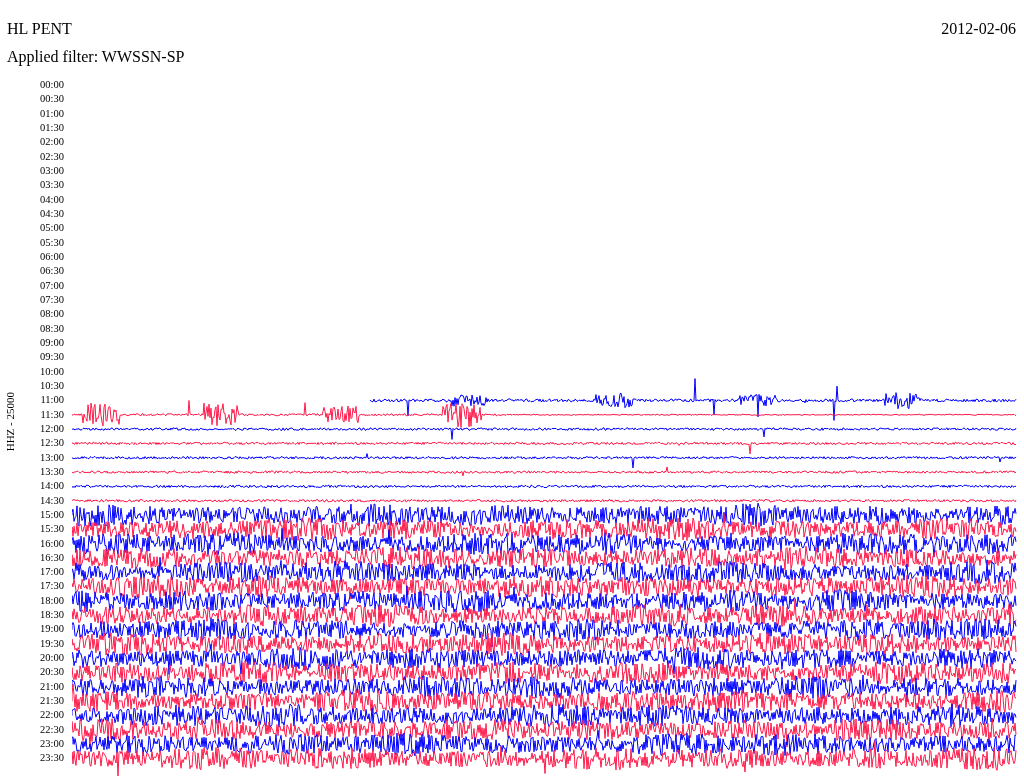  What do you see at coordinates (52, 715) in the screenshot?
I see `time-label: 22:00` at bounding box center [52, 715].